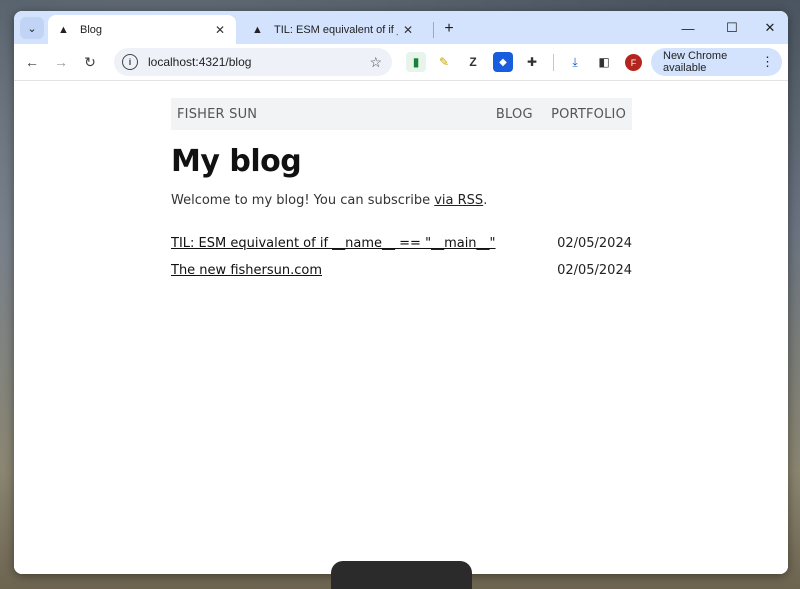 This screenshot has height=589, width=800. What do you see at coordinates (485, 200) in the screenshot?
I see `intro-end: .` at bounding box center [485, 200].